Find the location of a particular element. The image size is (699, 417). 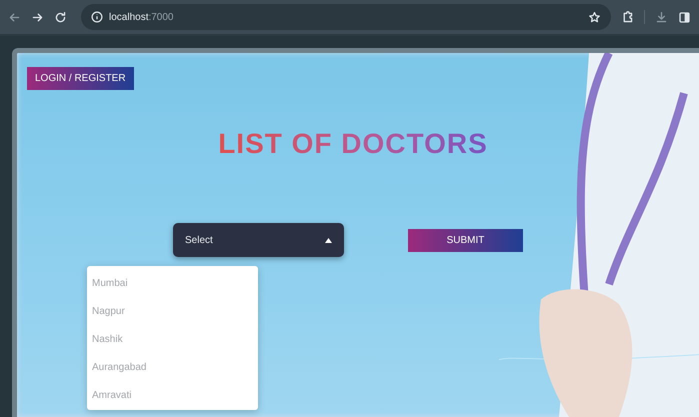

star-icon is located at coordinates (594, 17).